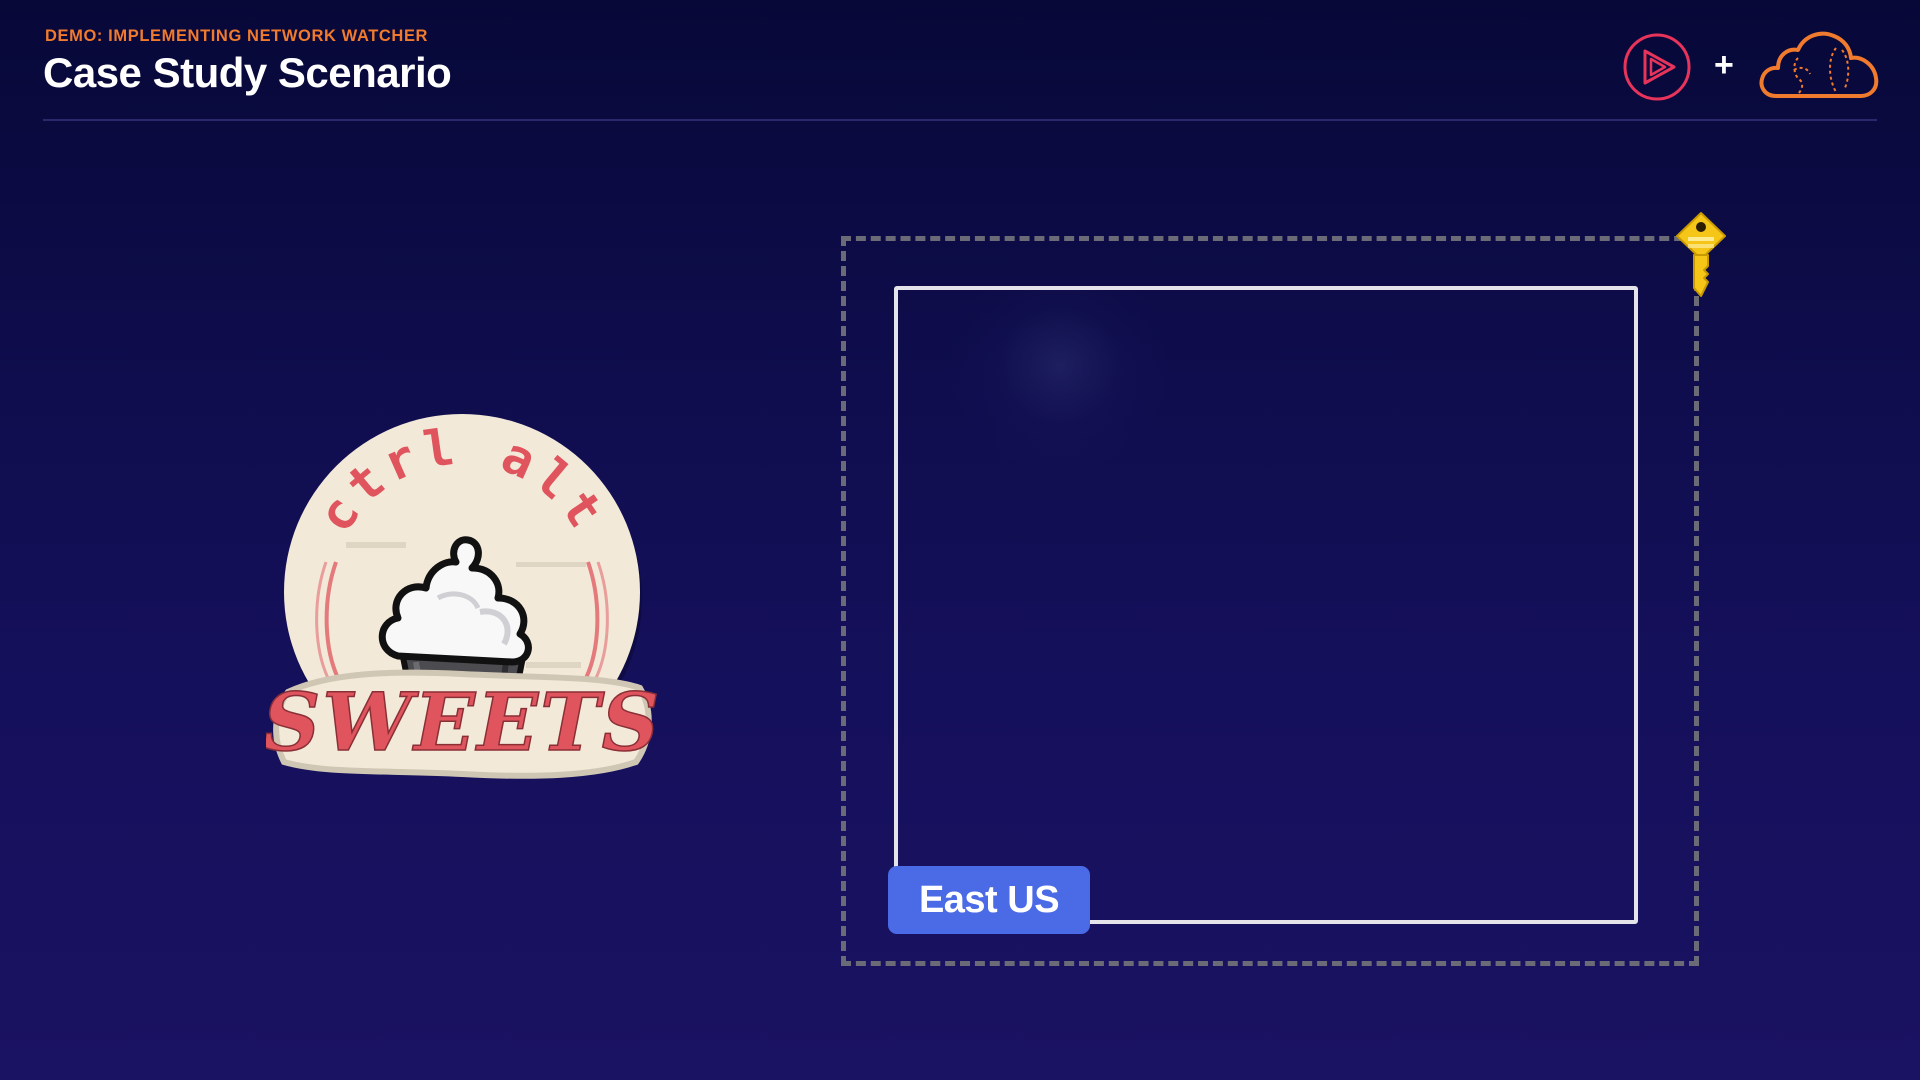 This screenshot has width=1920, height=1080. Describe the element at coordinates (1657, 67) in the screenshot. I see `pluralsight-play-icon` at that location.